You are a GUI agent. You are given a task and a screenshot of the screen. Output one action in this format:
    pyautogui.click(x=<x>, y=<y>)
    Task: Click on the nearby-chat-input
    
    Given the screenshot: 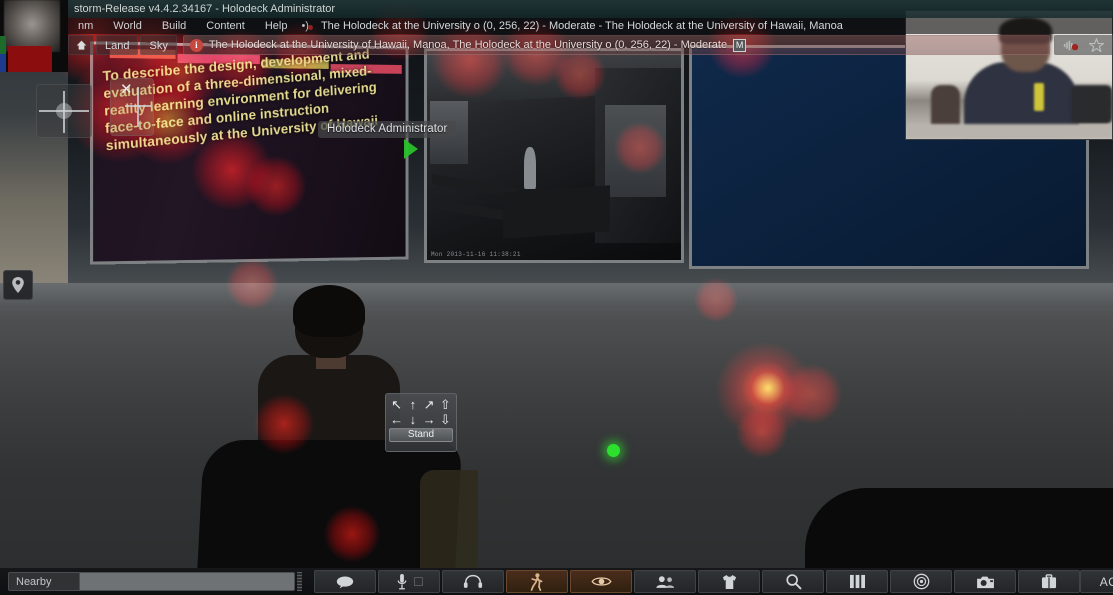 What is the action you would take?
    pyautogui.click(x=187, y=581)
    